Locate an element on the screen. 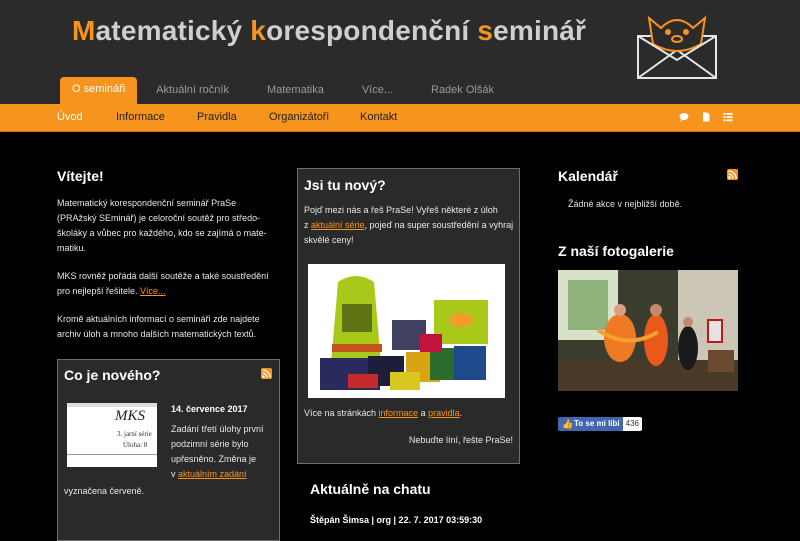  subnav-organizatori: Organizátoři is located at coordinates (299, 117).